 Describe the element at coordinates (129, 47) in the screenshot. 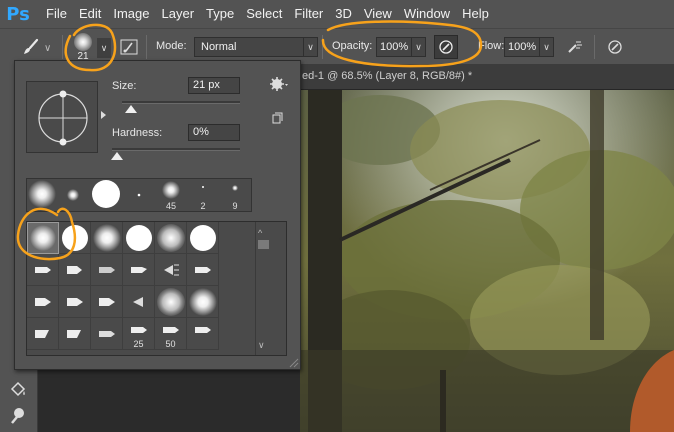

I see `brush-panel-toggle-icon` at that location.